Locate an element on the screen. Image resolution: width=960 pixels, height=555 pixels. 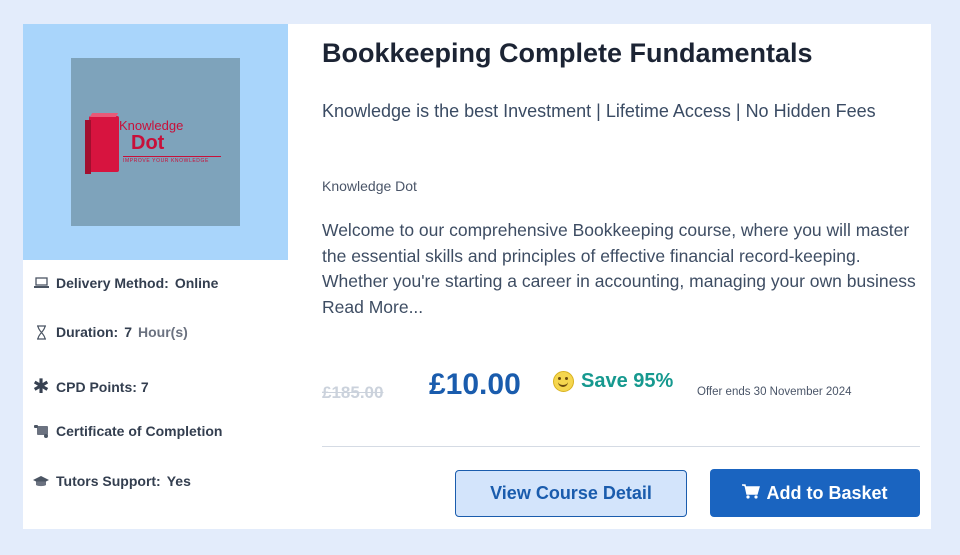
course-logo-image: Knowledge Dot IMPROVE YOUR KNOWLEDGE is located at coordinates (155, 142).